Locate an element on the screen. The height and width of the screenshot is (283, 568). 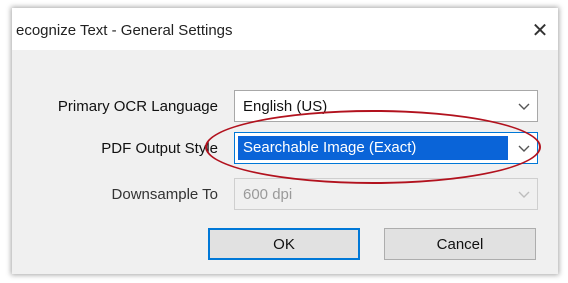
primary-ocr-language-dropdown: English (US) is located at coordinates (386, 106).